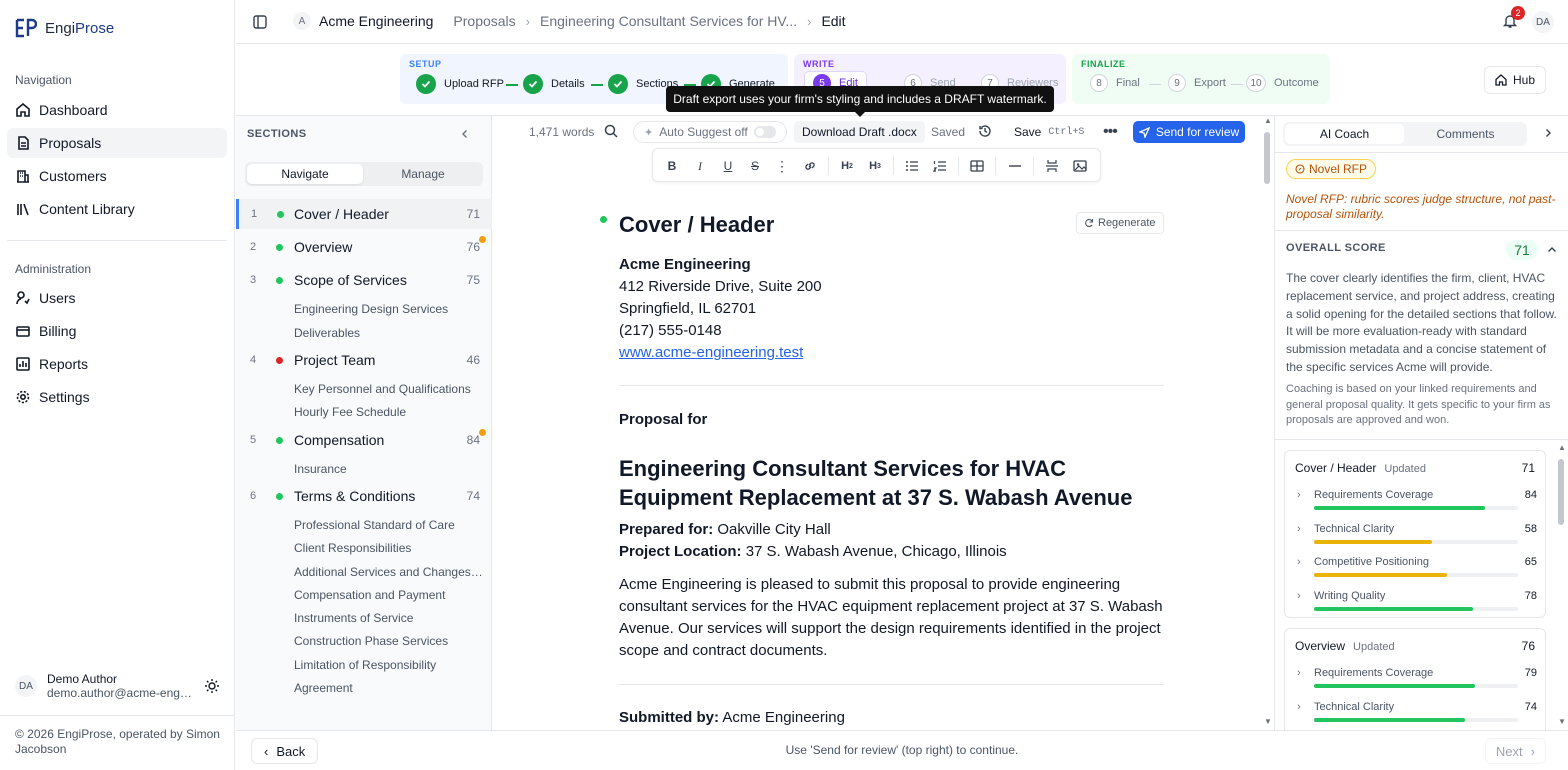 The width and height of the screenshot is (1568, 770). What do you see at coordinates (212, 686) in the screenshot?
I see `theme-toggle-sun-icon` at bounding box center [212, 686].